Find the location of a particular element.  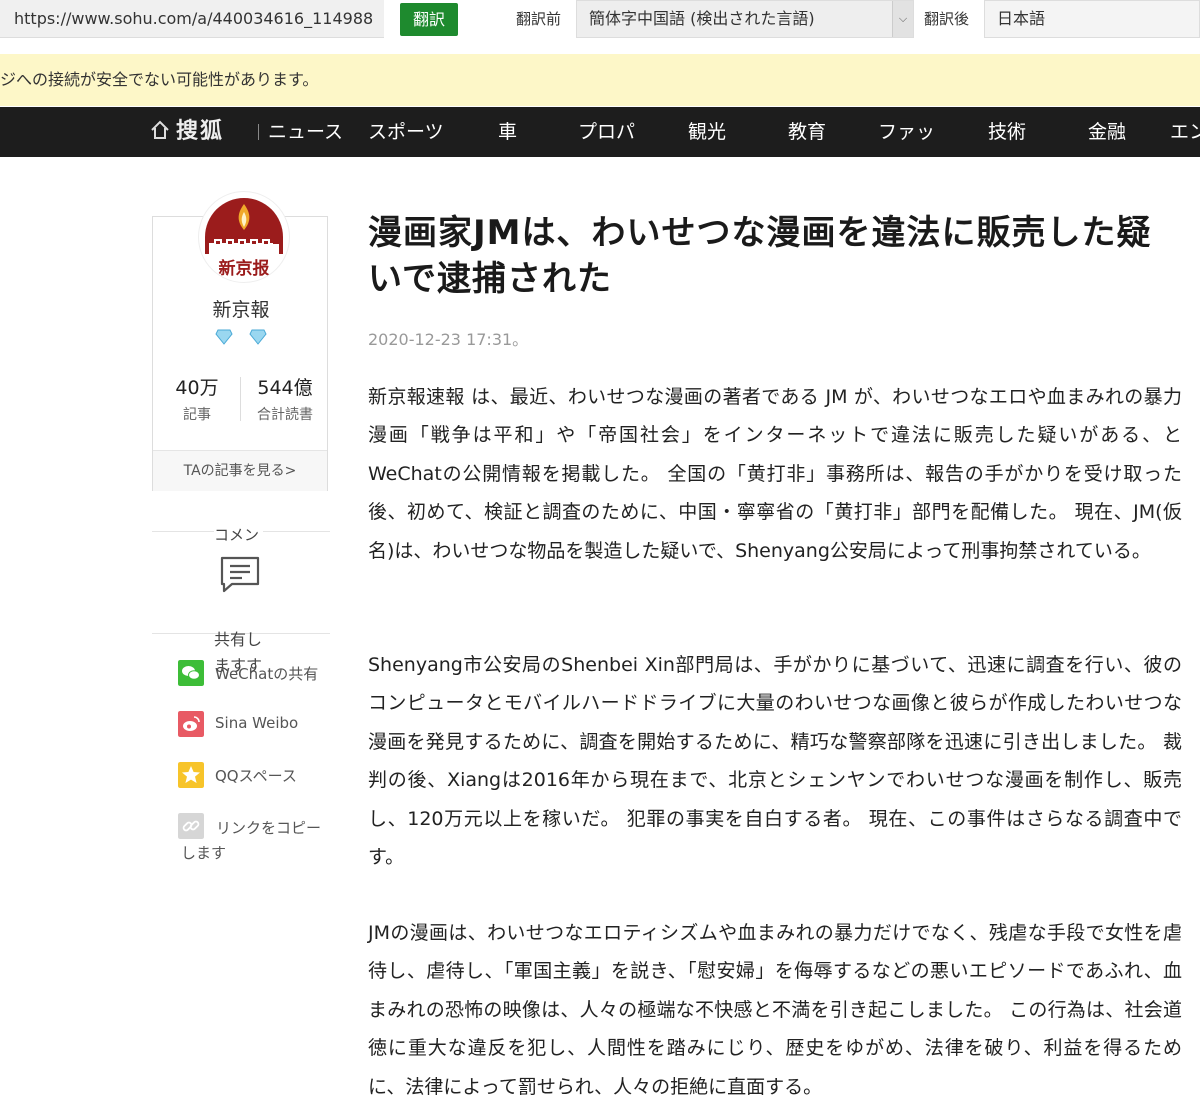

source-language-select: 簡体字中国語 (検出された言語) ⌵ is located at coordinates (745, 19).